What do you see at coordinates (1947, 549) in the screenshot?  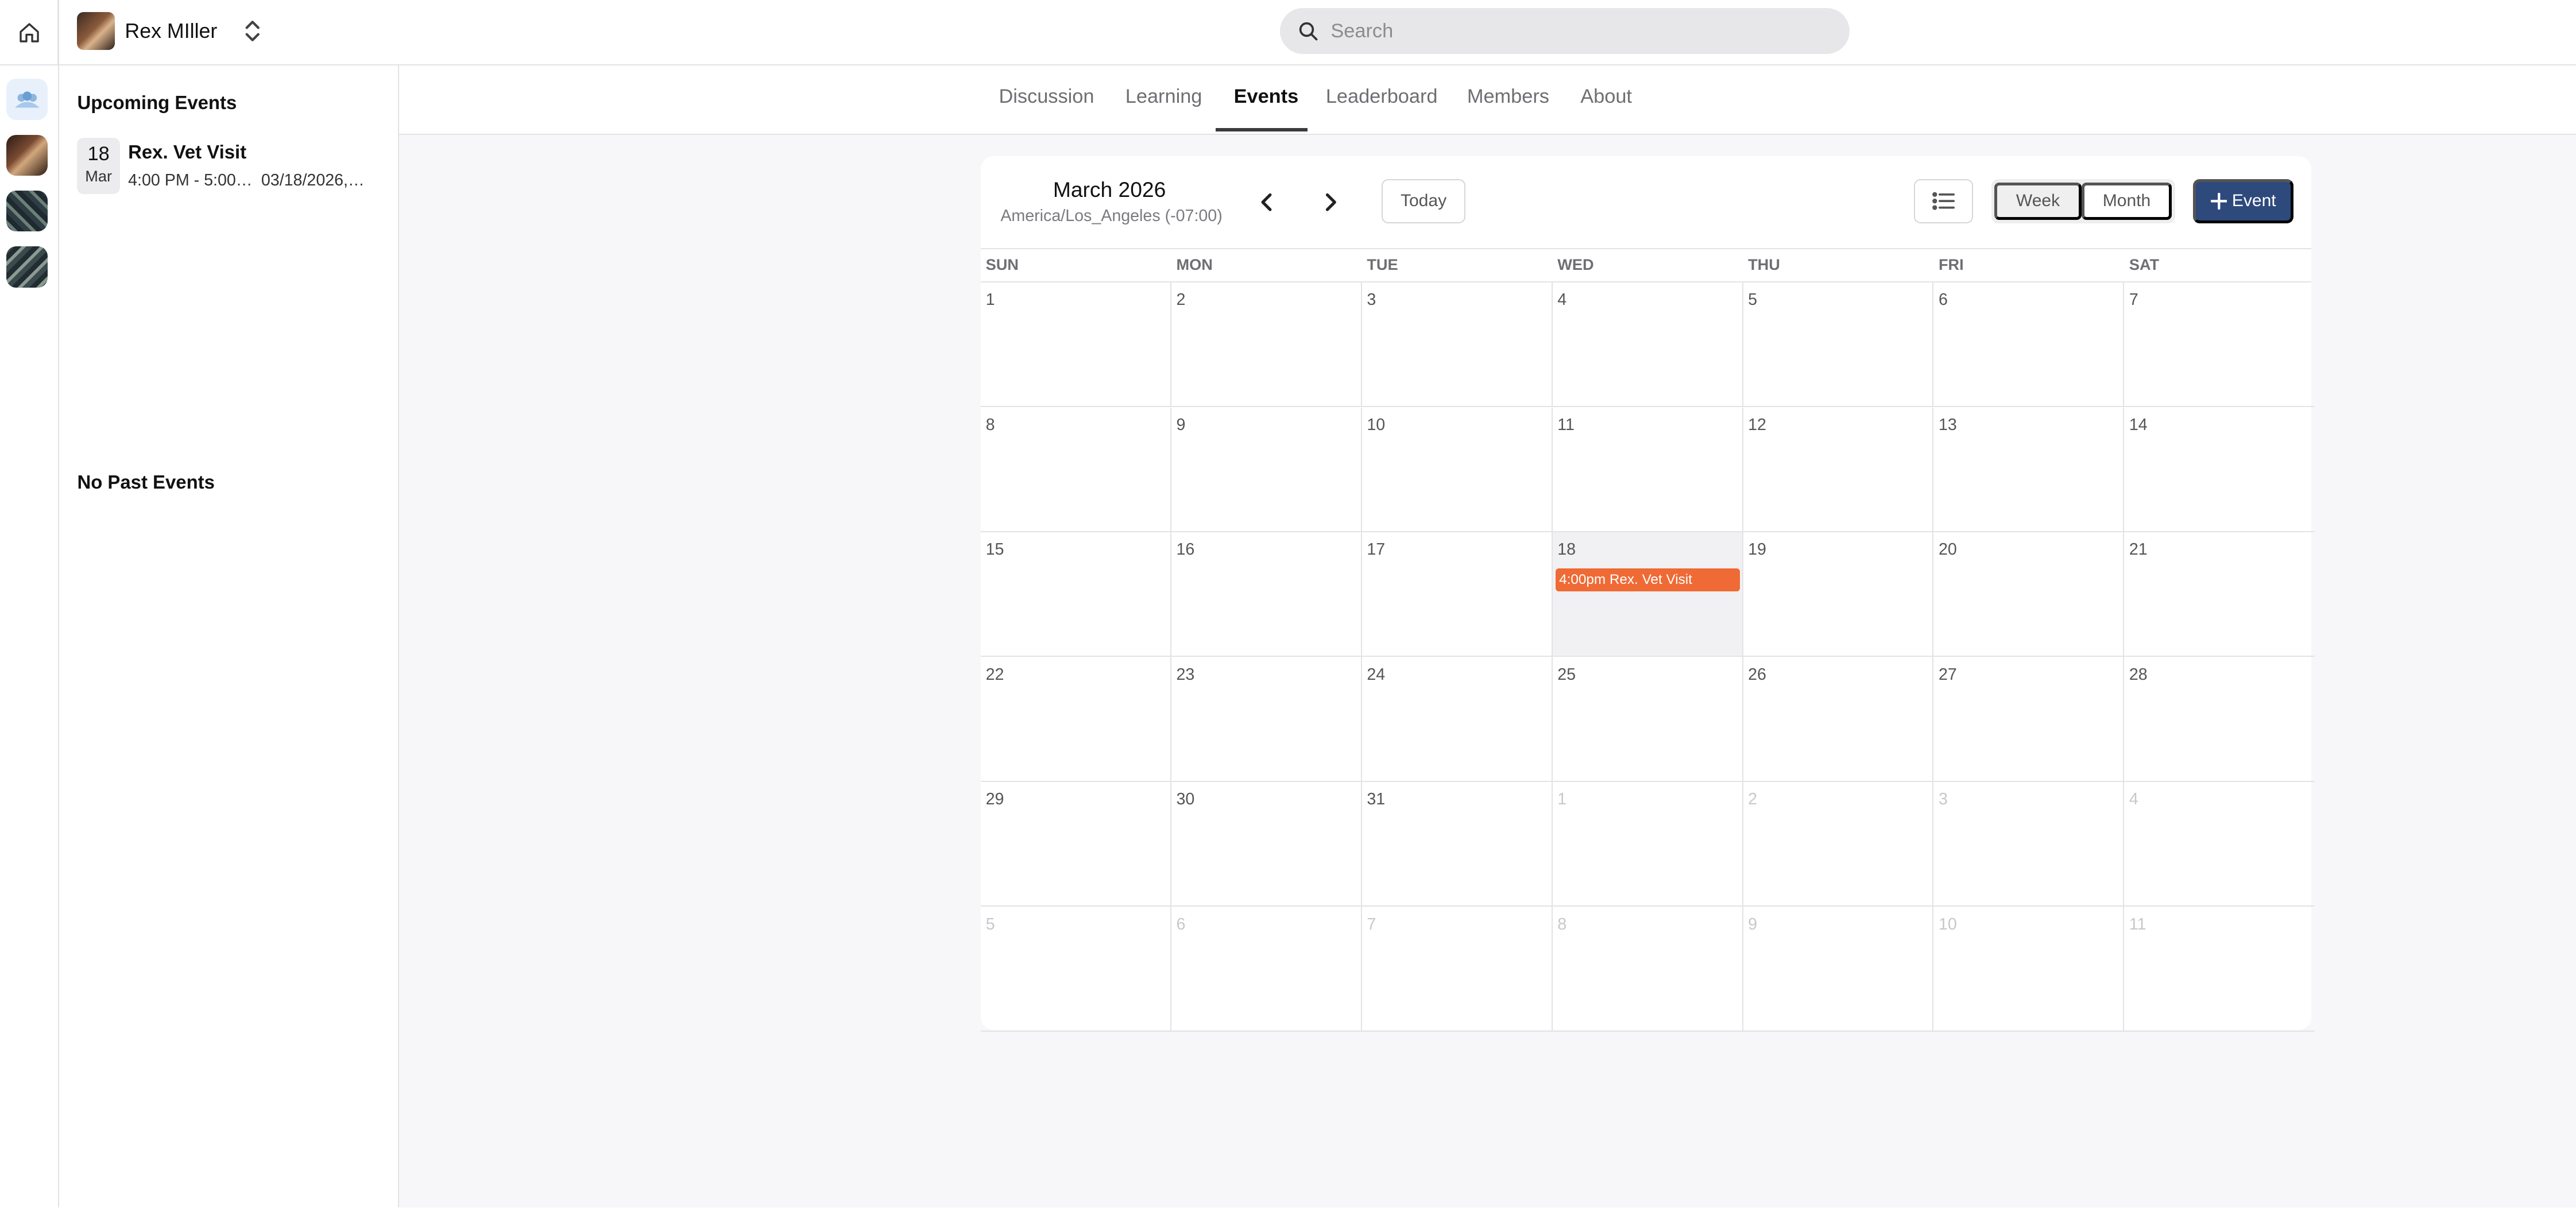 I see `day-number: 20` at bounding box center [1947, 549].